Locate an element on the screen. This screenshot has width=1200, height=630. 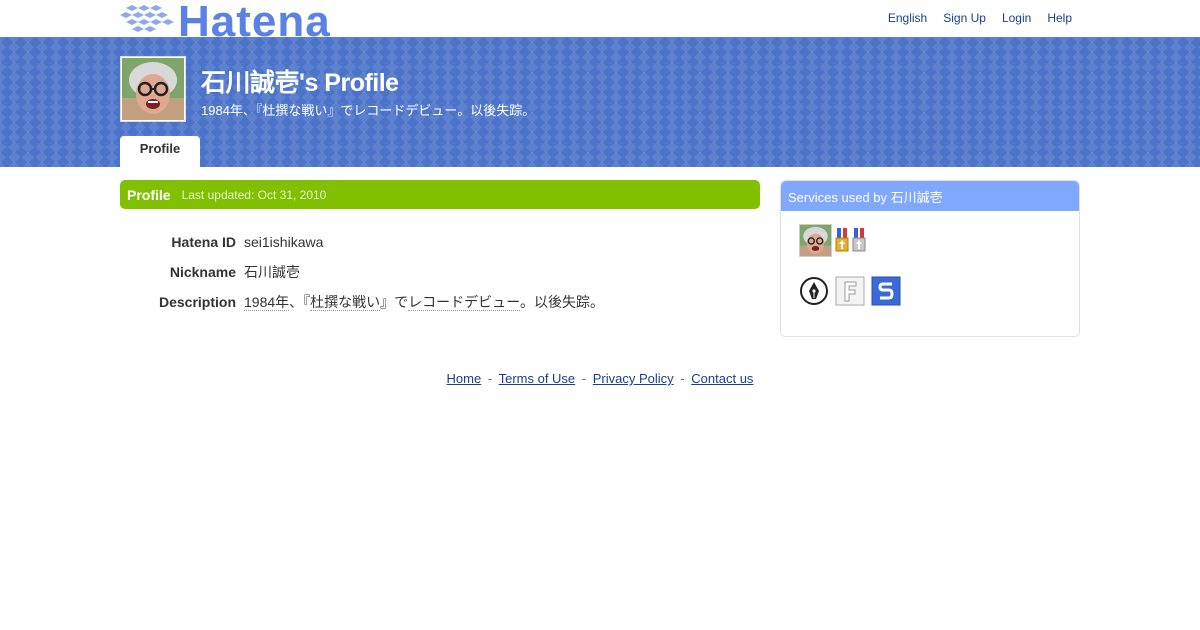
profile-row-description: Description 1984年、『杜撰な戦い』でレコードデビュー。以後失踪。 is located at coordinates (440, 302).